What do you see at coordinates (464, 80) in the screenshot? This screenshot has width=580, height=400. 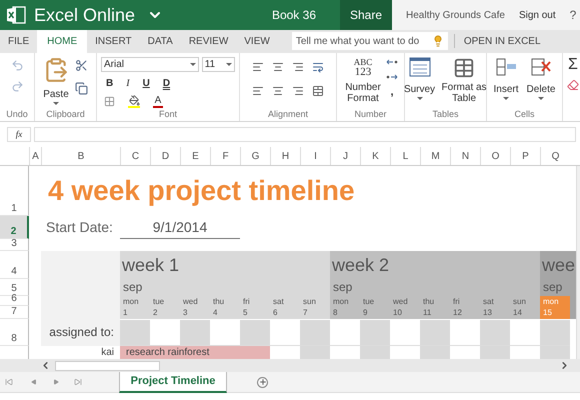 I see `format-as-table-button: Format as Table` at bounding box center [464, 80].